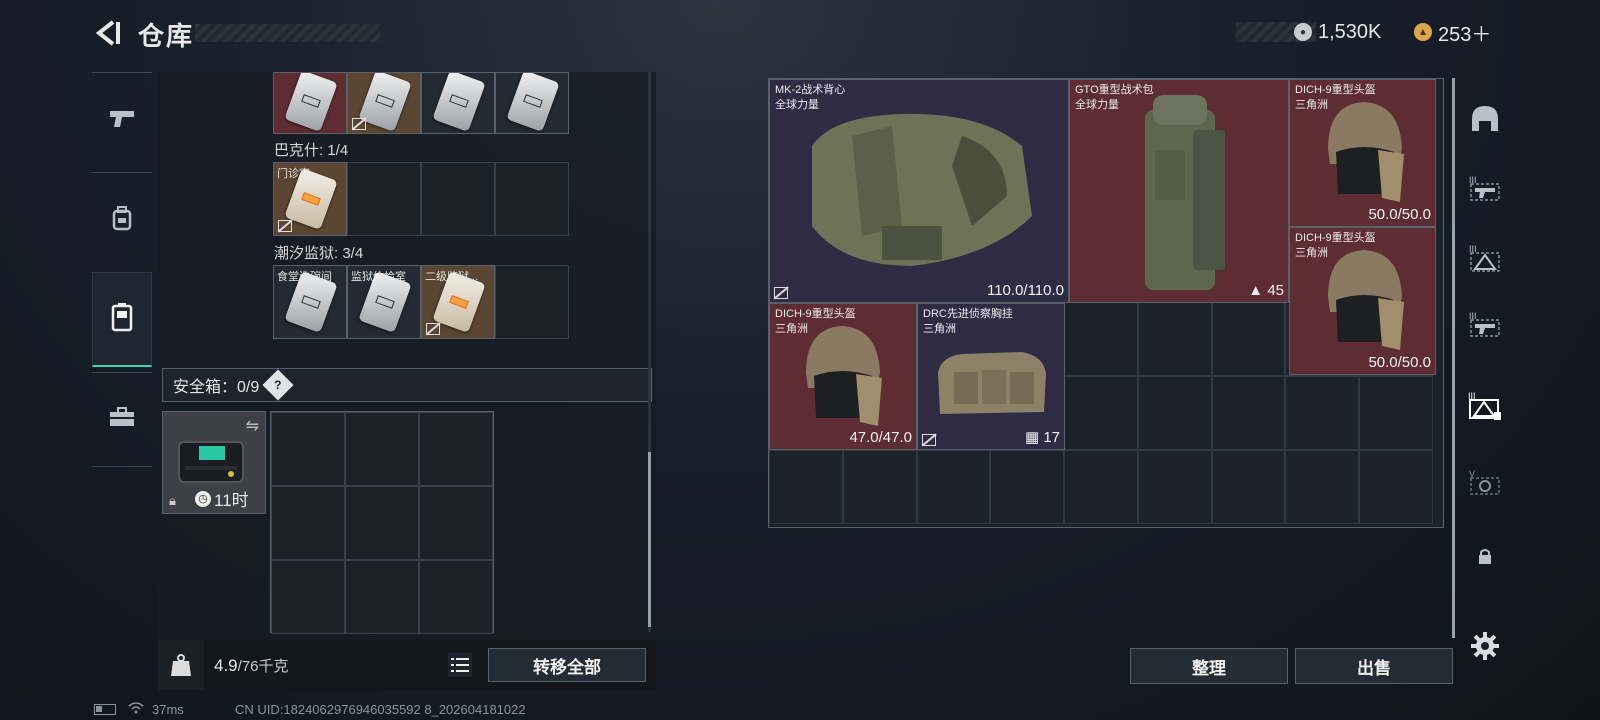 This screenshot has width=1600, height=720. What do you see at coordinates (384, 302) in the screenshot?
I see `item-keycard: 监狱体检室` at bounding box center [384, 302].